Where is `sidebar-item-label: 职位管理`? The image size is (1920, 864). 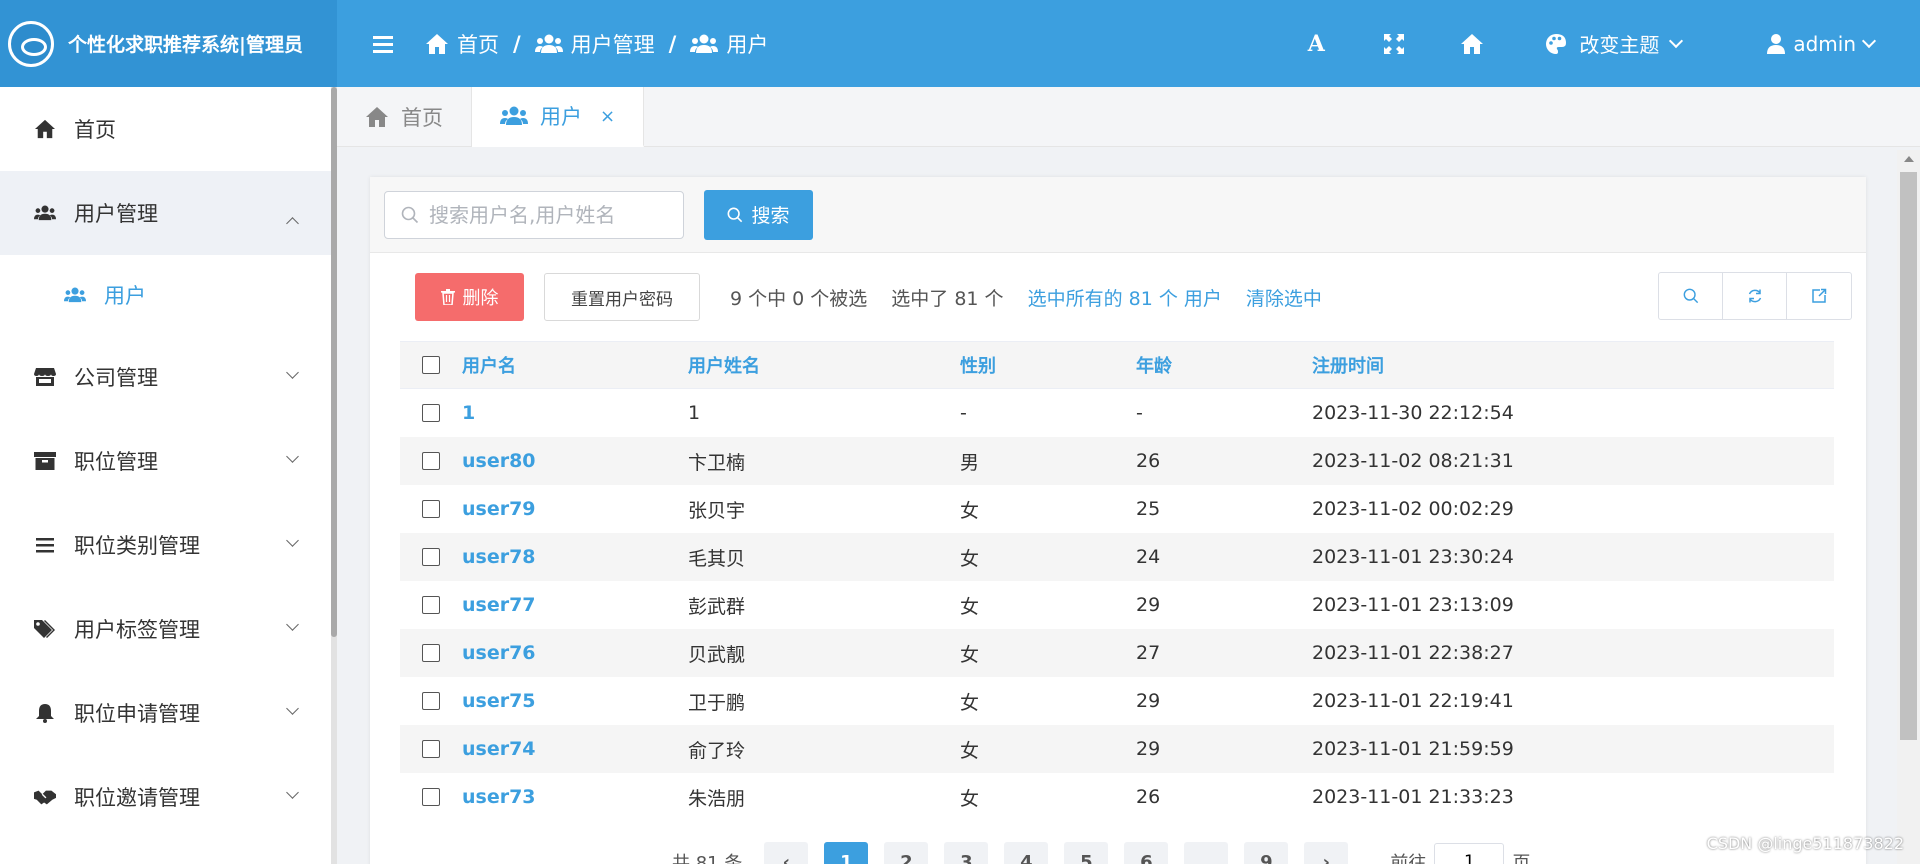
sidebar-item-label: 职位管理 is located at coordinates (116, 462).